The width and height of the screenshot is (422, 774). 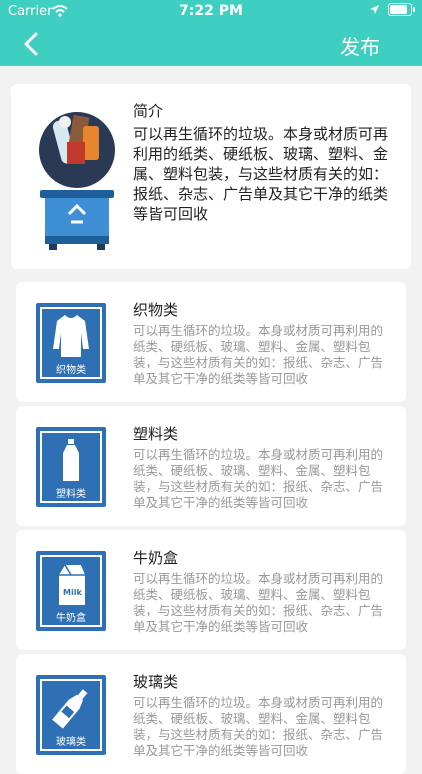 I want to click on clothing-icon, so click(x=71, y=336).